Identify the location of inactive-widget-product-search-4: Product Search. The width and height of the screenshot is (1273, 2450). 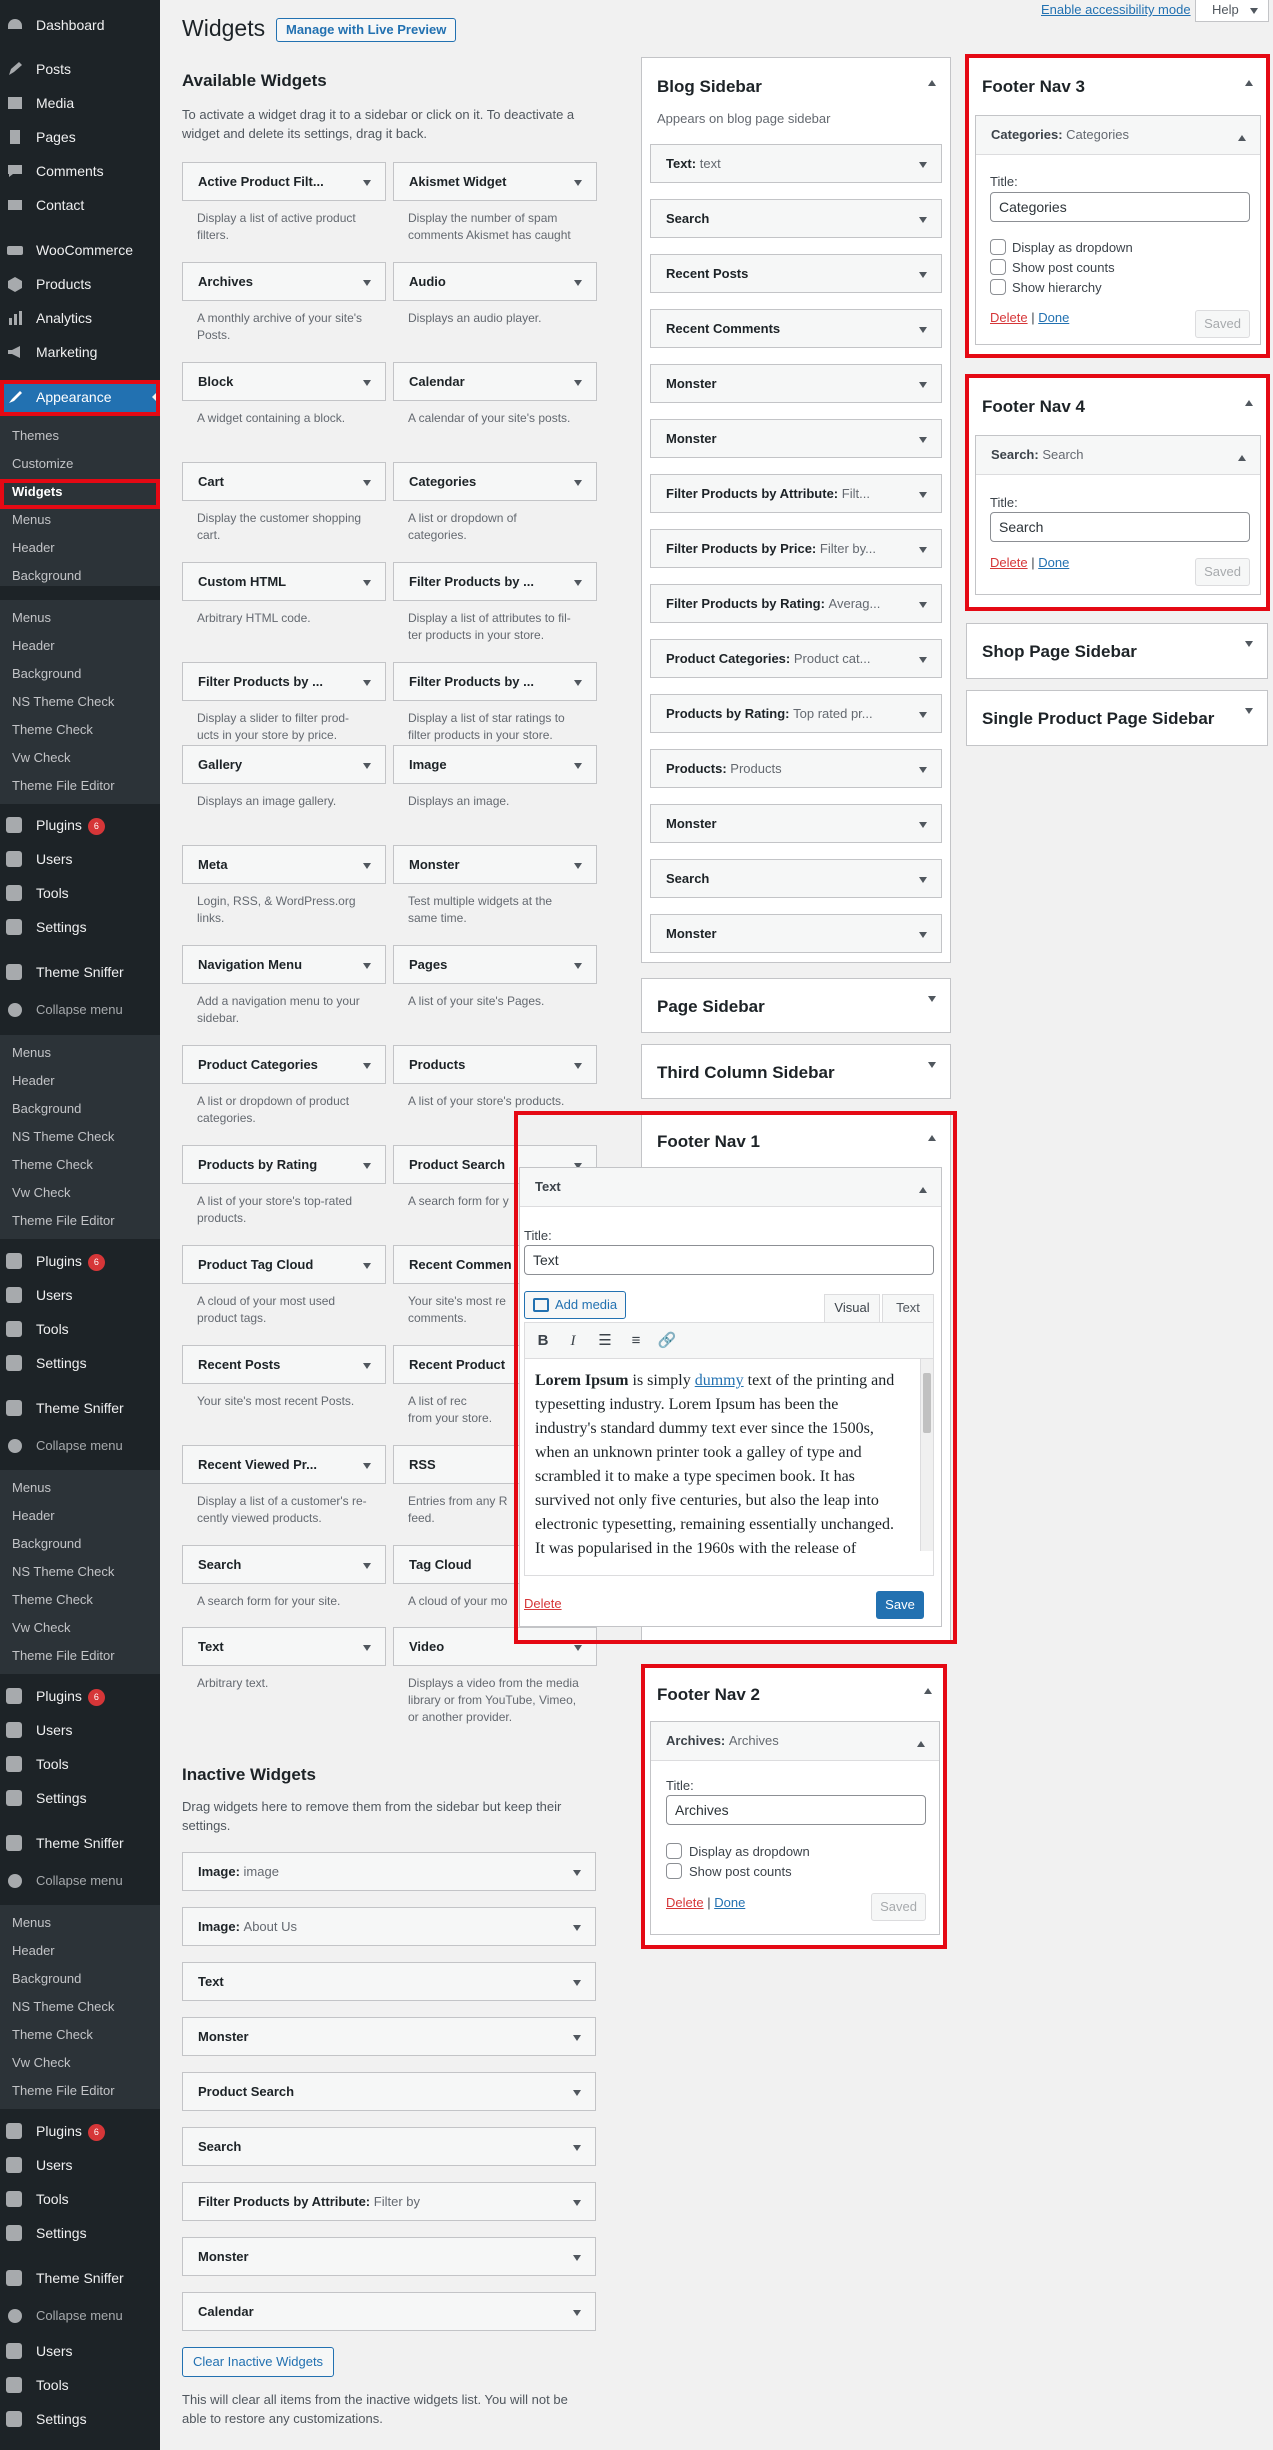
(389, 2091).